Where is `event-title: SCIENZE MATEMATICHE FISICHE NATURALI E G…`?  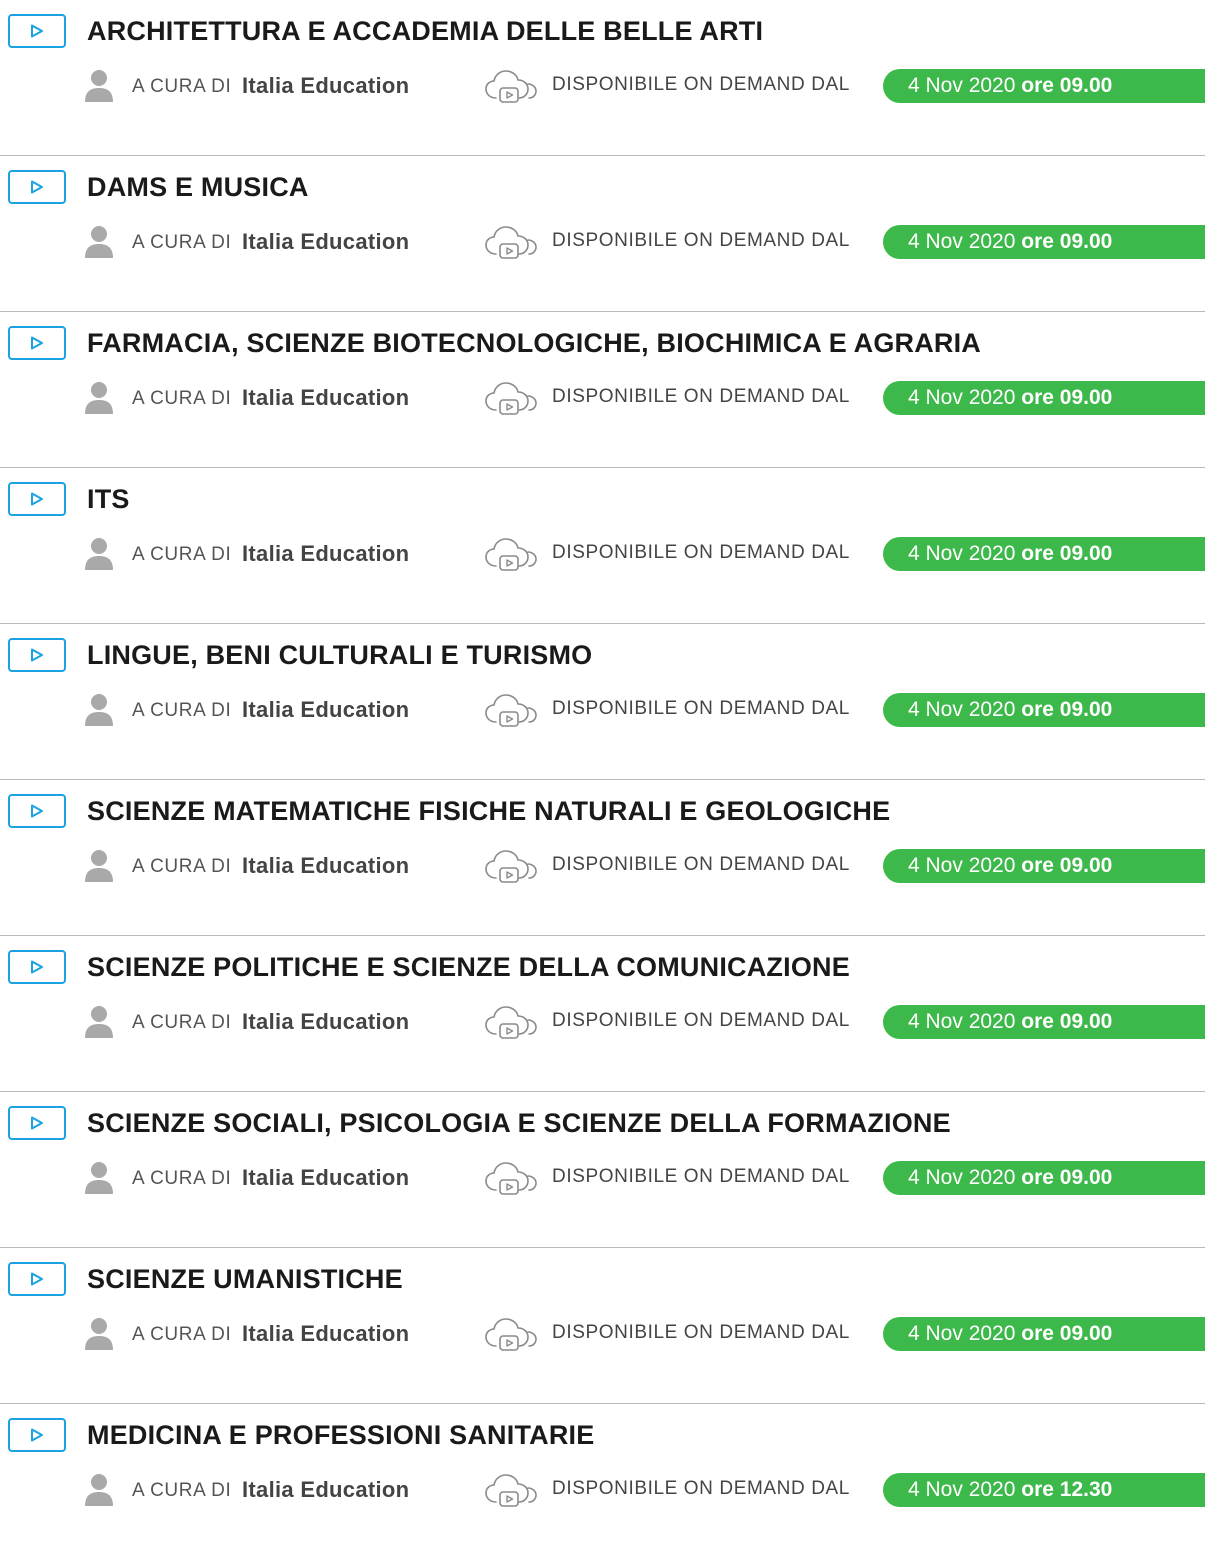
event-title: SCIENZE MATEMATICHE FISICHE NATURALI E G… is located at coordinates (488, 811).